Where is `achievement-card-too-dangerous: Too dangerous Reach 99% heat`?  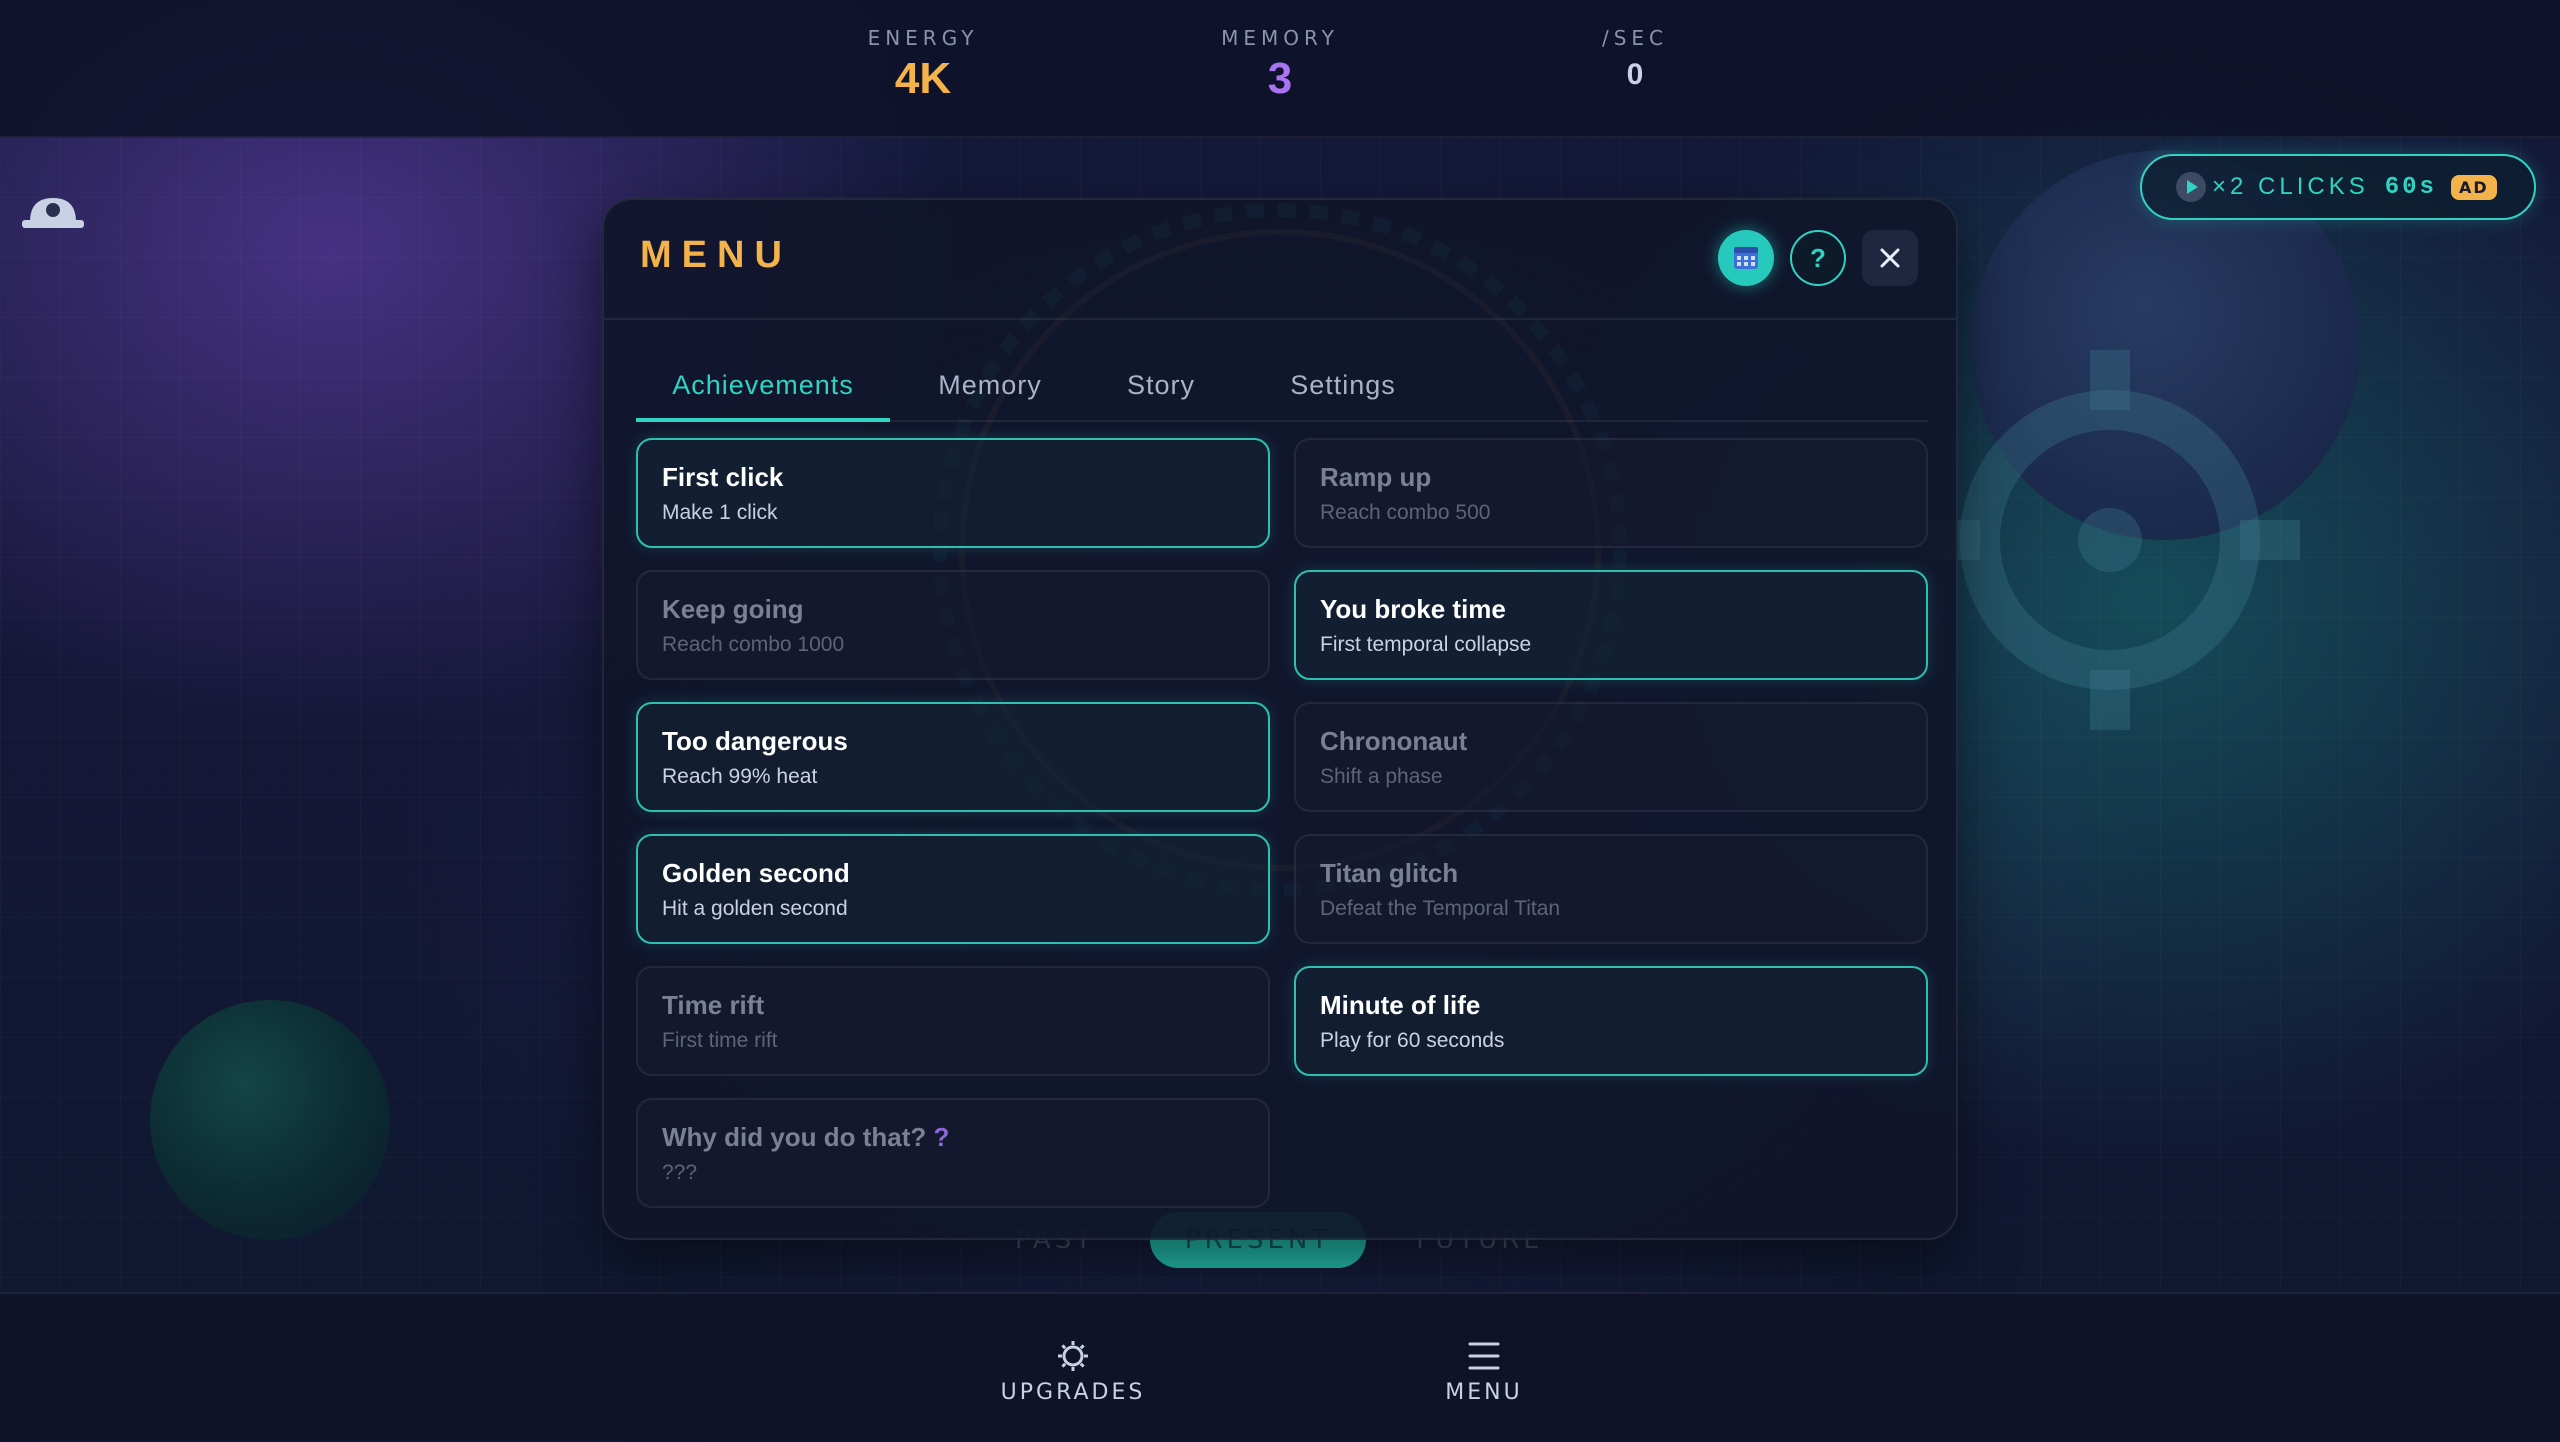
achievement-card-too-dangerous: Too dangerous Reach 99% heat is located at coordinates (953, 757).